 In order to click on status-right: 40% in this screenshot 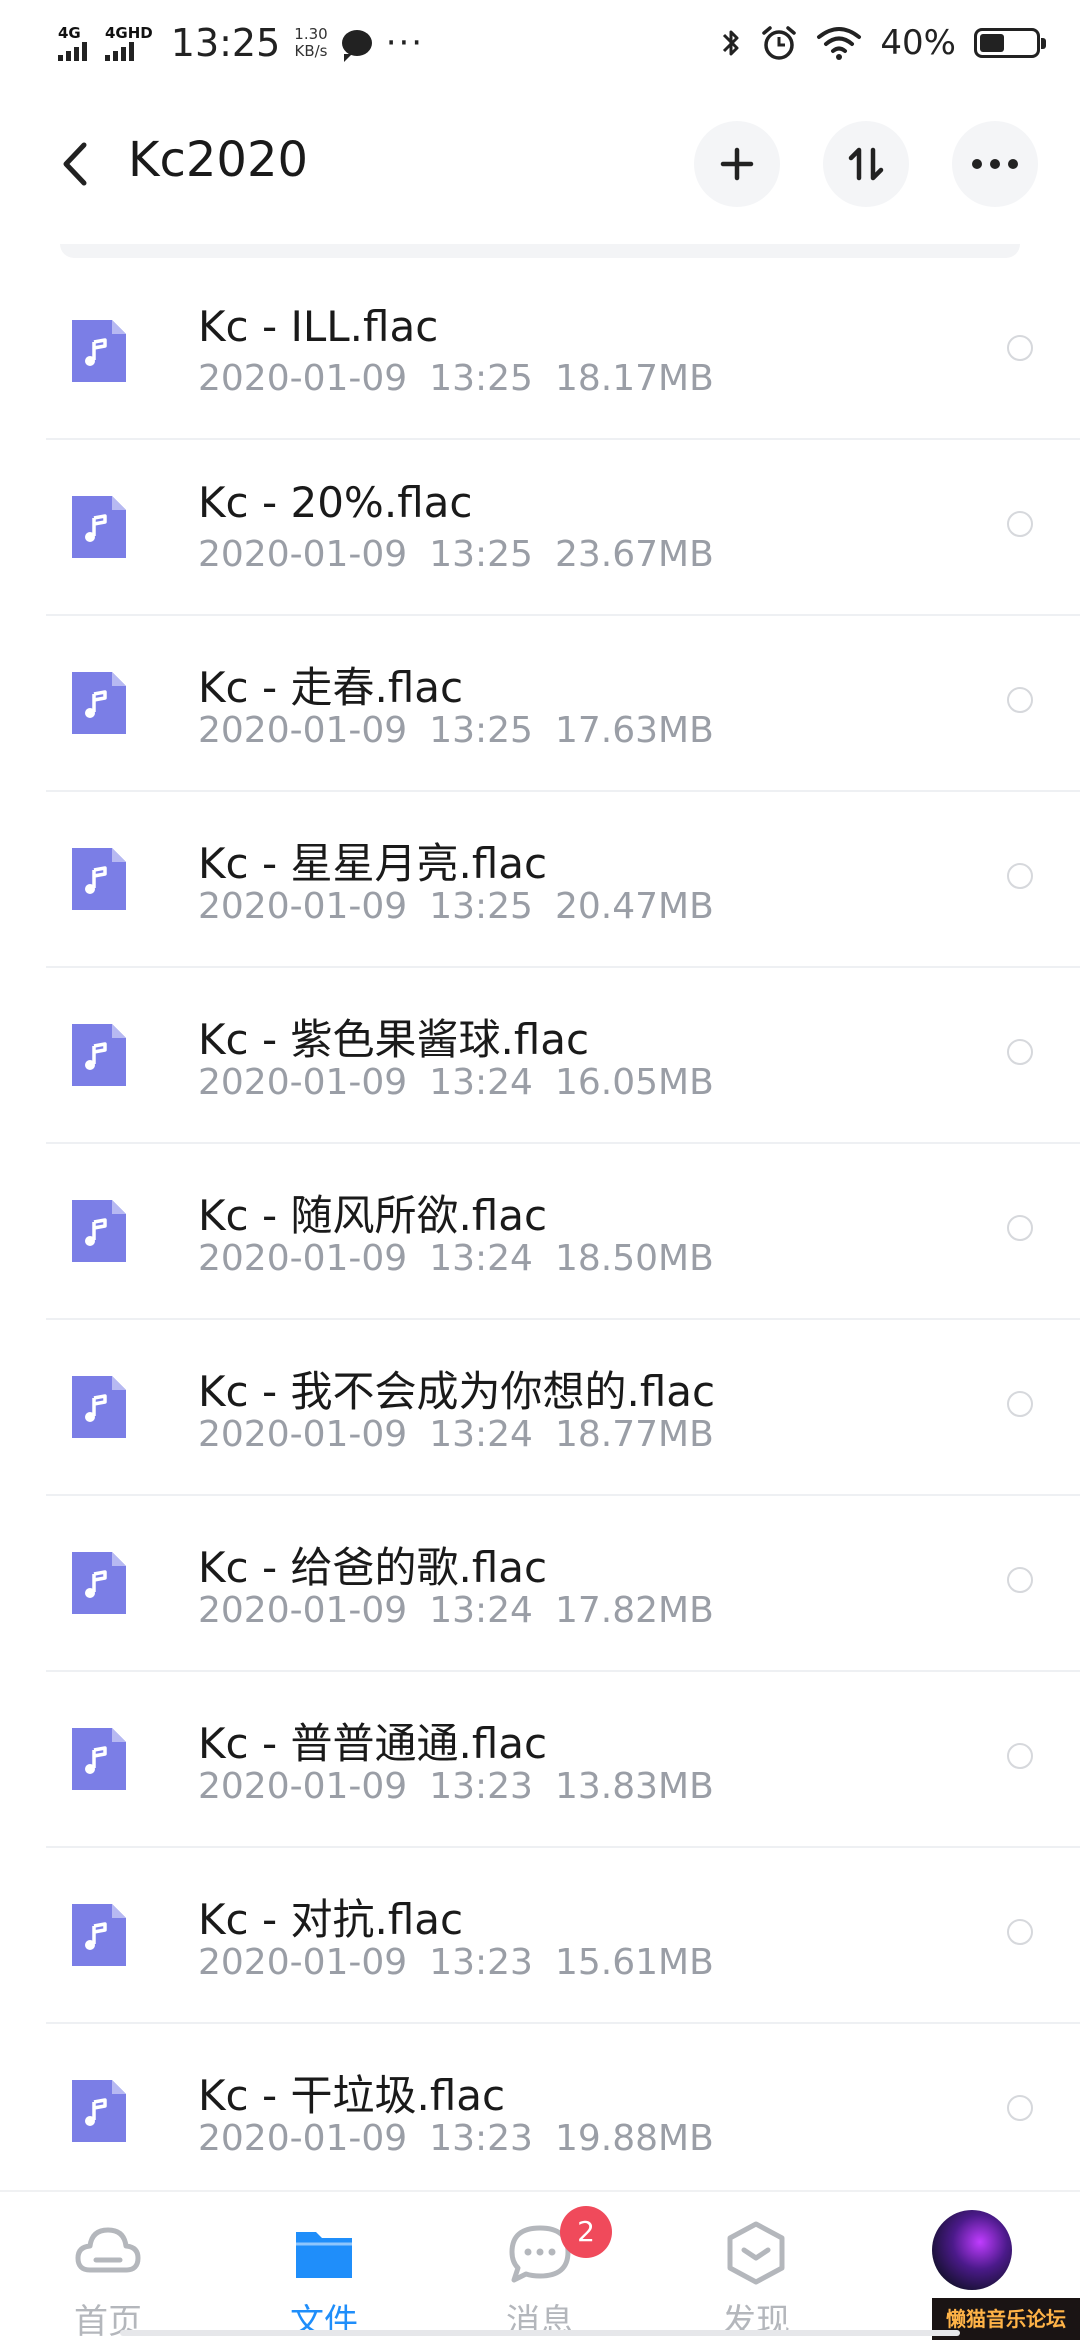, I will do `click(883, 43)`.